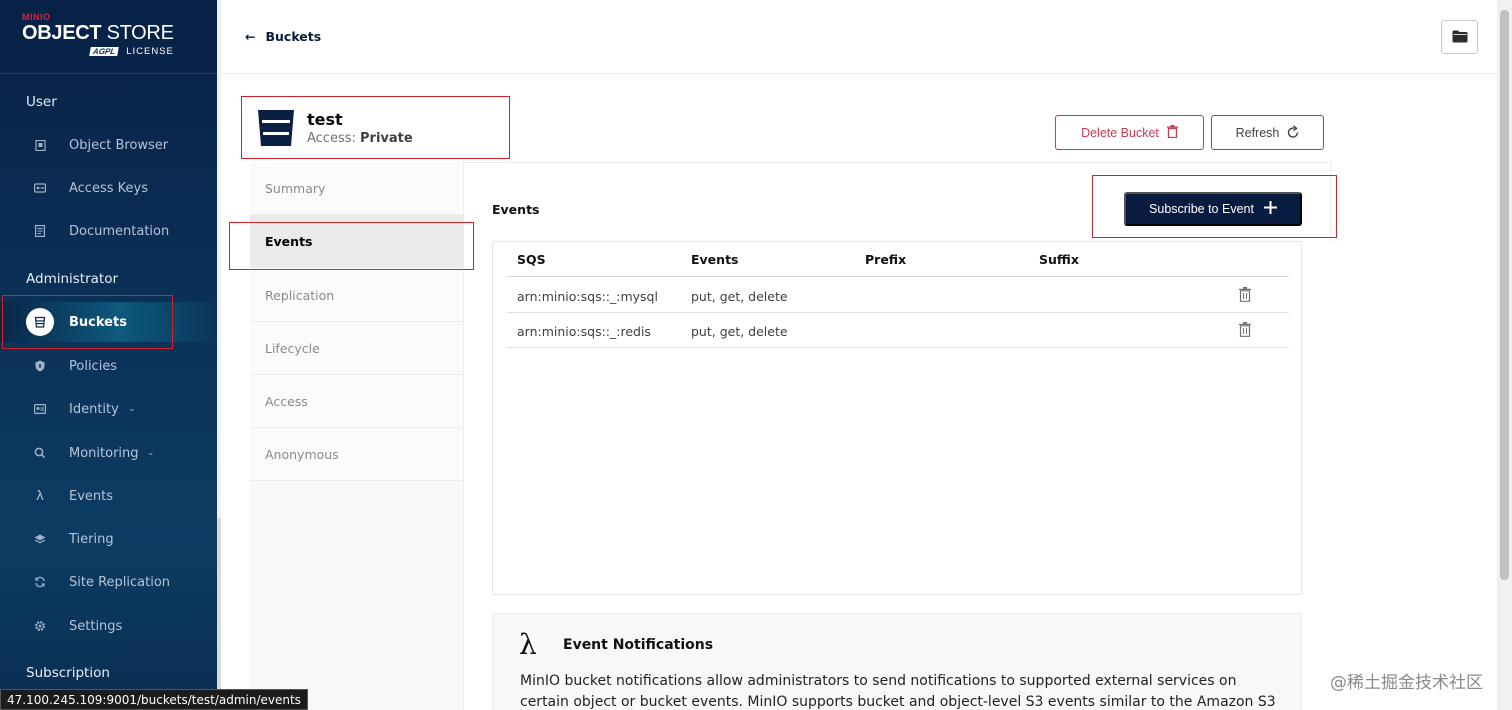 The width and height of the screenshot is (1512, 710). I want to click on trash-icon, so click(1172, 132).